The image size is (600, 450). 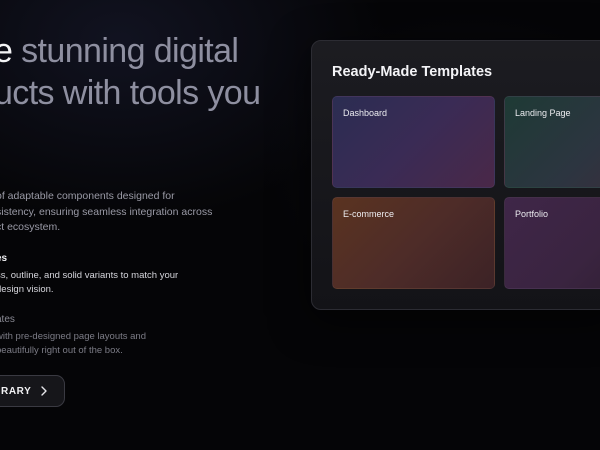 I want to click on hero-title: e stunning digital ucts with tools you, so click(x=130, y=72).